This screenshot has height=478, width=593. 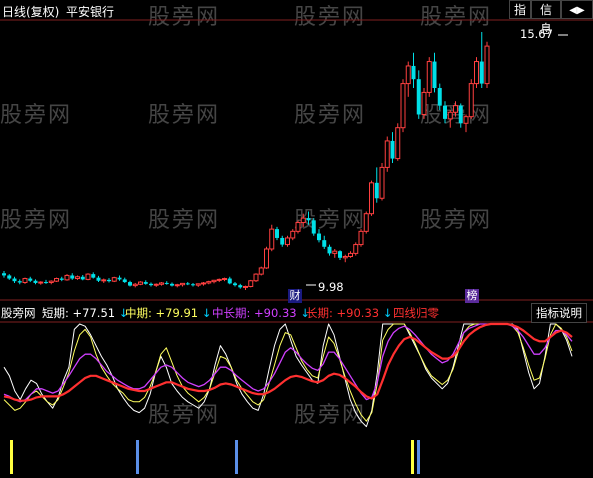 What do you see at coordinates (317, 313) in the screenshot?
I see `long-term-label: 长期` at bounding box center [317, 313].